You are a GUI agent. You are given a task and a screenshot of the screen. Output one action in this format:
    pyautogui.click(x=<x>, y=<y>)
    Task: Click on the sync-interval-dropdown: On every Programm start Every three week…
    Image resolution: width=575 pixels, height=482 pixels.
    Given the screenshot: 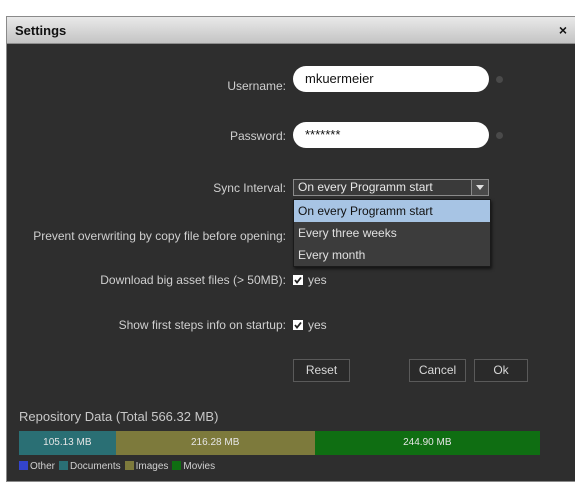 What is the action you would take?
    pyautogui.click(x=392, y=233)
    